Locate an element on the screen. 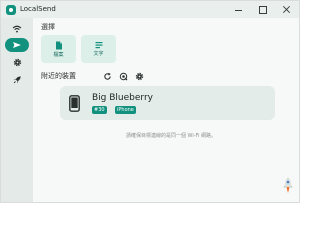 The image size is (320, 240). scan-target-button is located at coordinates (123, 76).